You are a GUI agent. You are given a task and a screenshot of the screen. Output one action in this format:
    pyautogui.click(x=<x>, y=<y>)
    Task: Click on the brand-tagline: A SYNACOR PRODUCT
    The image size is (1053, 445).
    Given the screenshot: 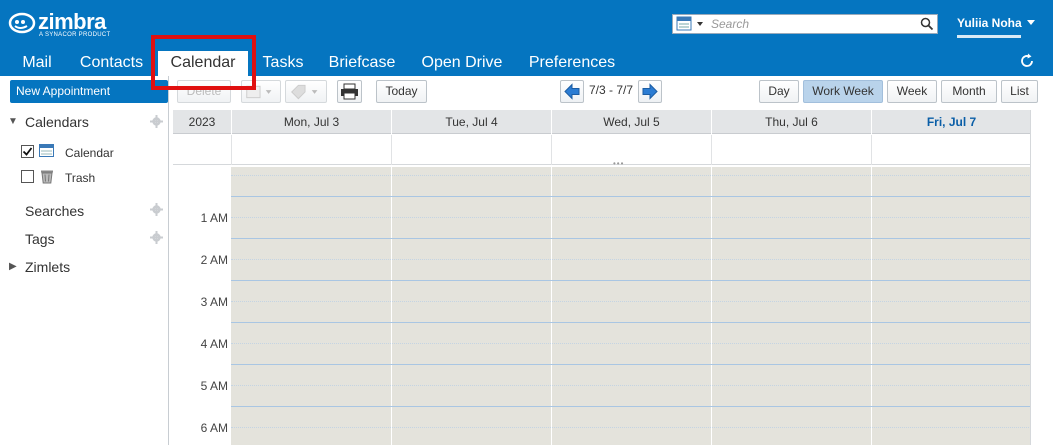 What is the action you would take?
    pyautogui.click(x=75, y=35)
    